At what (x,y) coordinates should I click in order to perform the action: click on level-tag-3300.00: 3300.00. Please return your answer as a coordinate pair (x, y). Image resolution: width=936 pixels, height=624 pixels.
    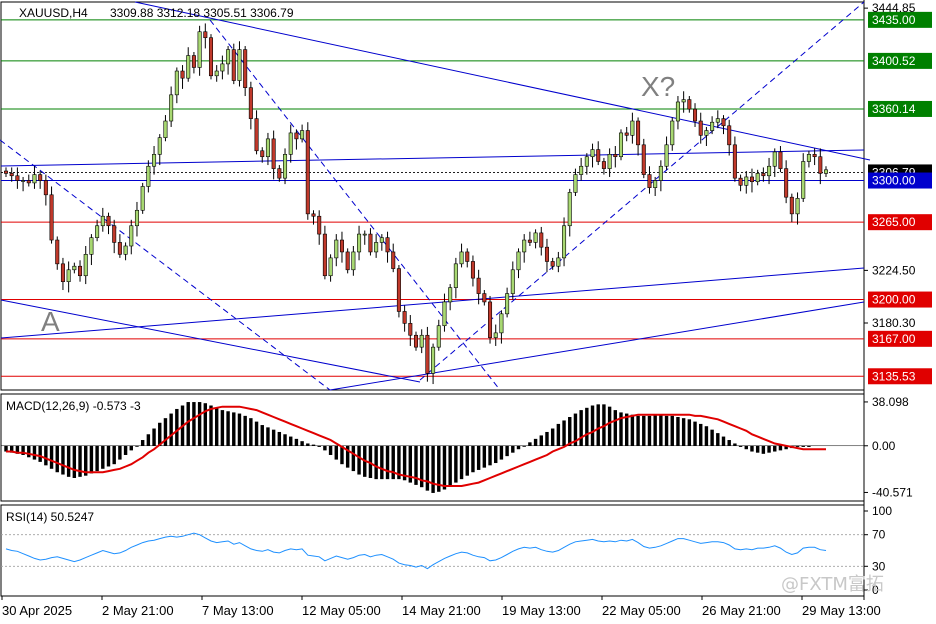
    Looking at the image, I should click on (894, 181).